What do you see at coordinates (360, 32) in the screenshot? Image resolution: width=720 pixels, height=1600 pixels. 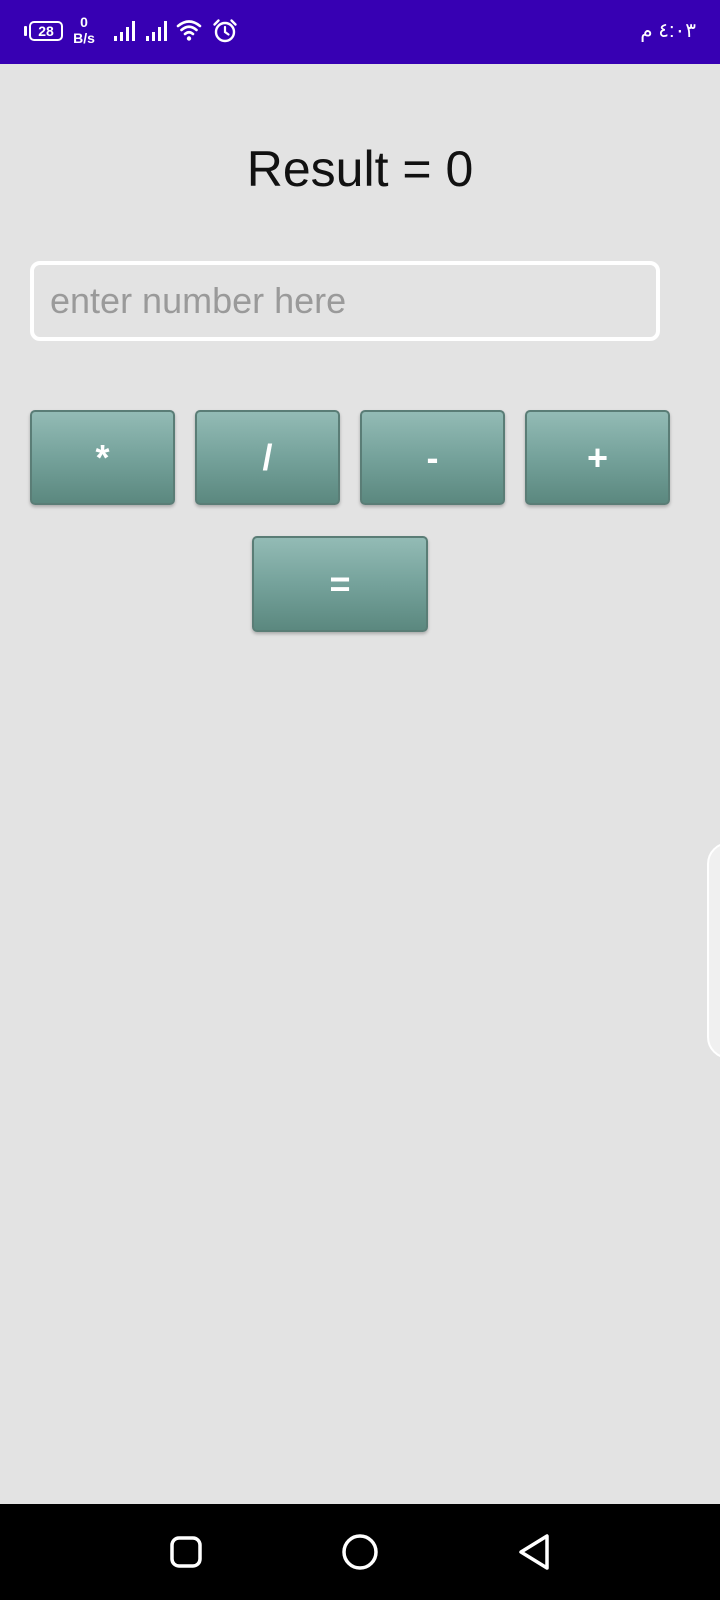 I see `status-bar: 28 0 B/s ٤:٠٣ م` at bounding box center [360, 32].